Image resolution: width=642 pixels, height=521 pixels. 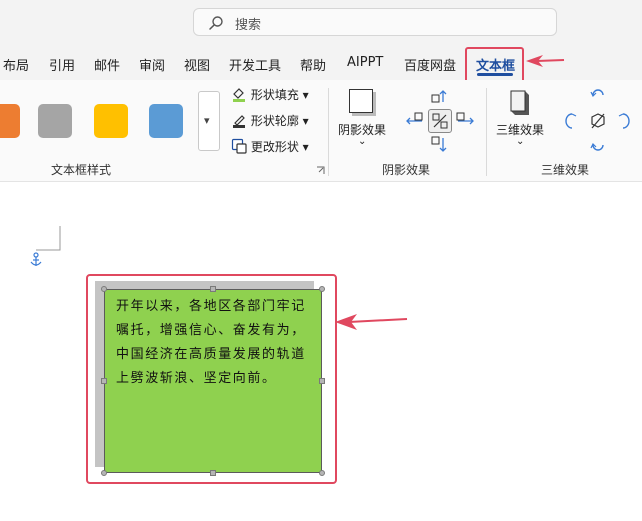 What do you see at coordinates (430, 64) in the screenshot?
I see `tab-baidu-netdisk: 百度网盘` at bounding box center [430, 64].